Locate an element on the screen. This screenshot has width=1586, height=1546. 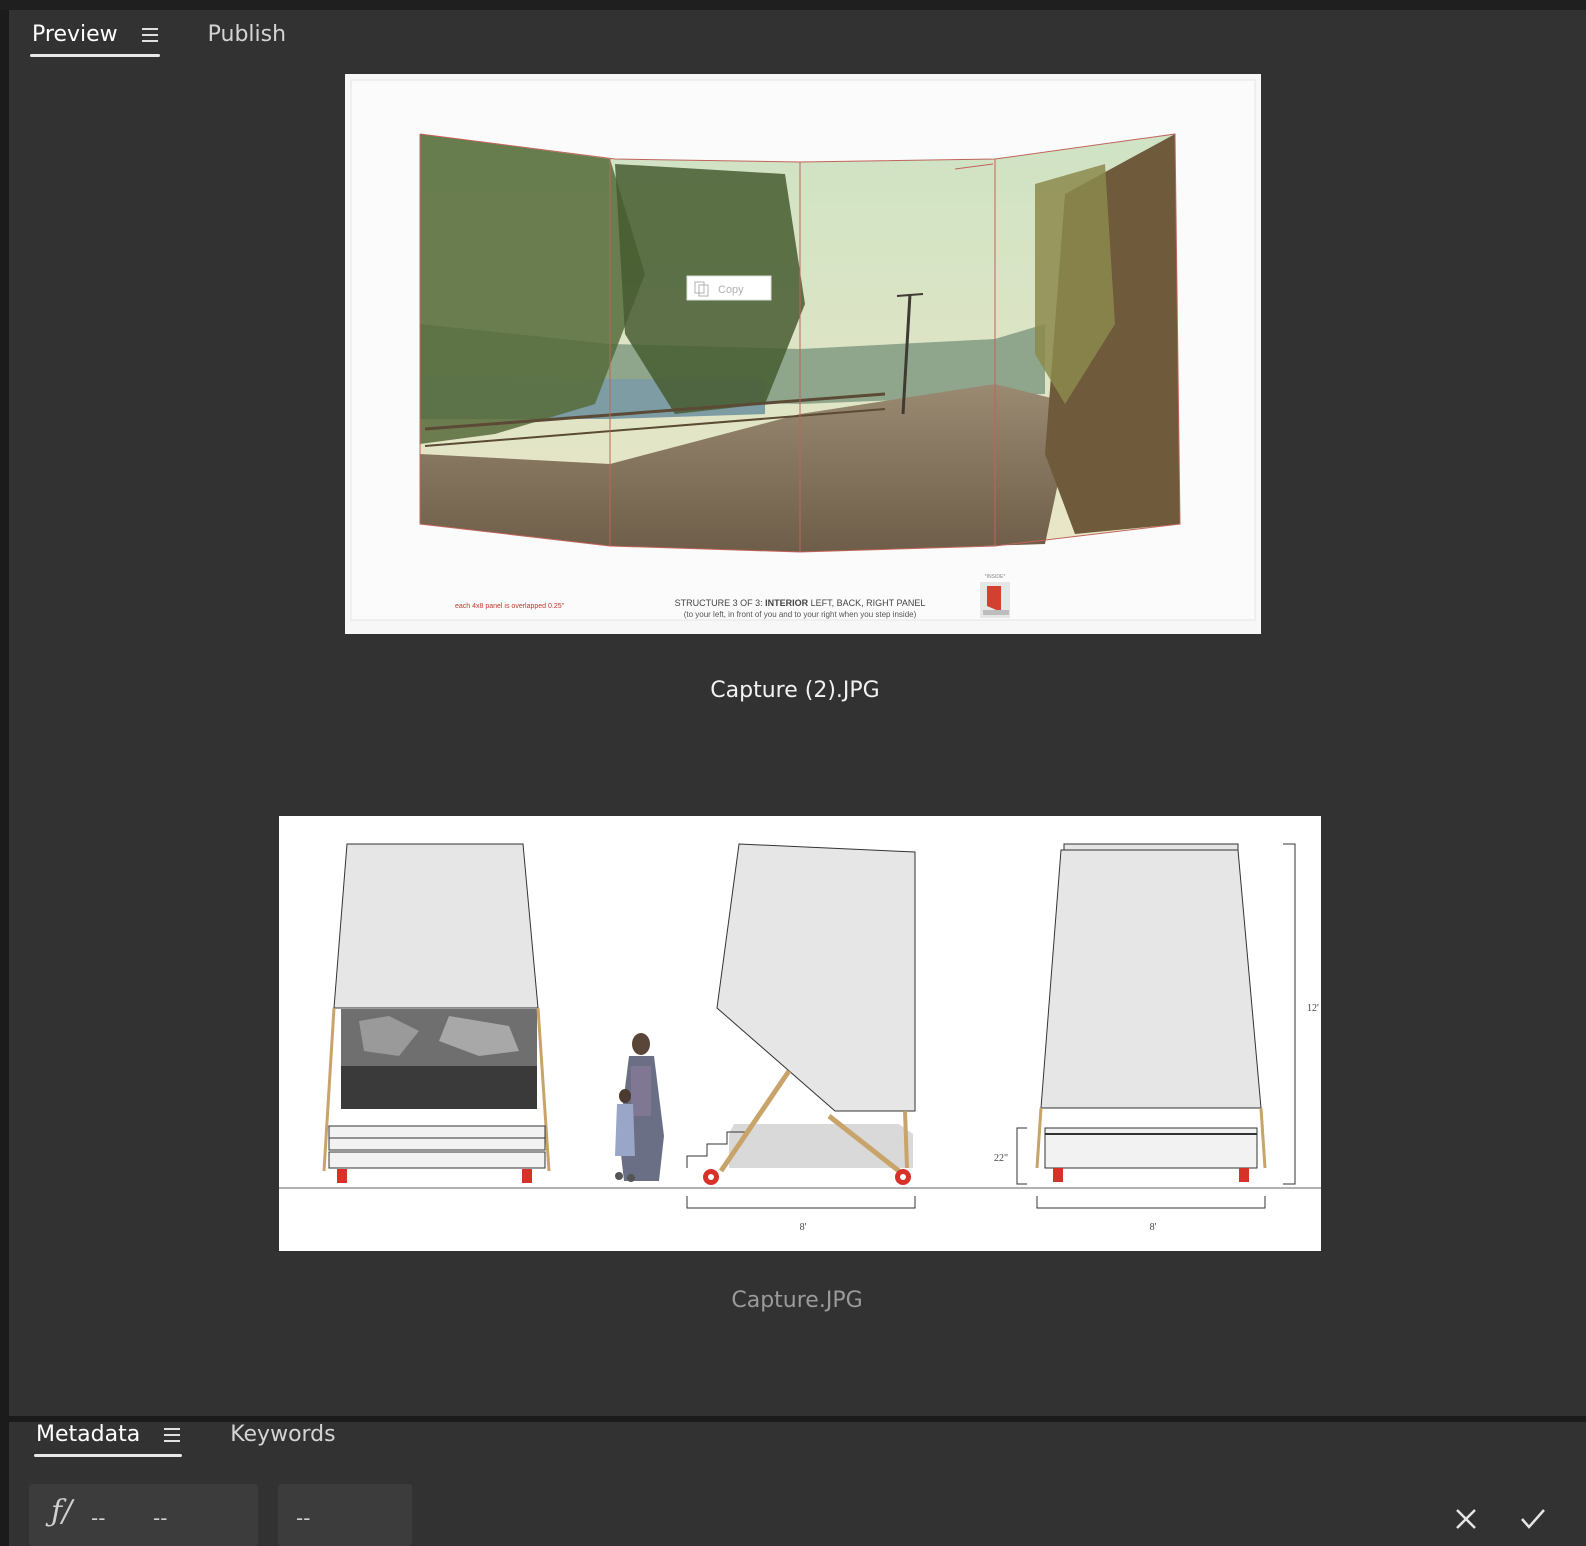
dimension-base: 22" is located at coordinates (1001, 1158).